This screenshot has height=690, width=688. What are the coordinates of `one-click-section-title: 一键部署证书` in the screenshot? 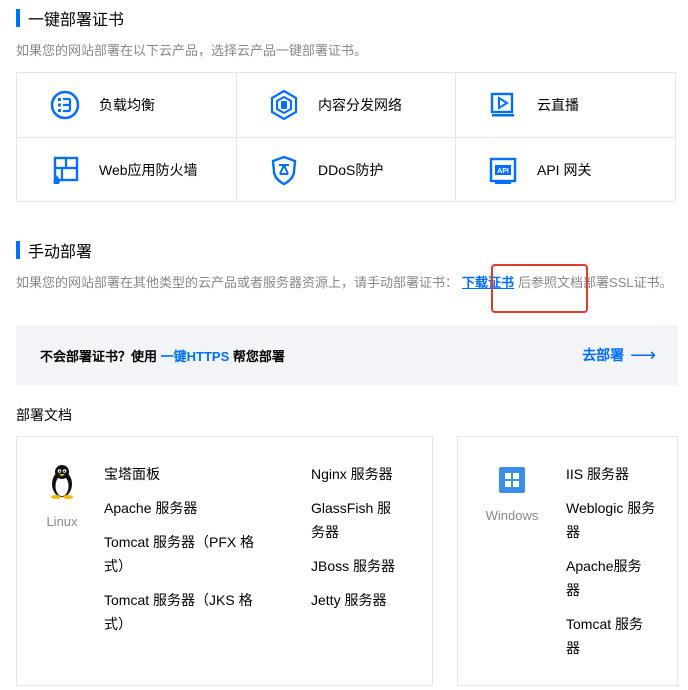 It's located at (70, 18).